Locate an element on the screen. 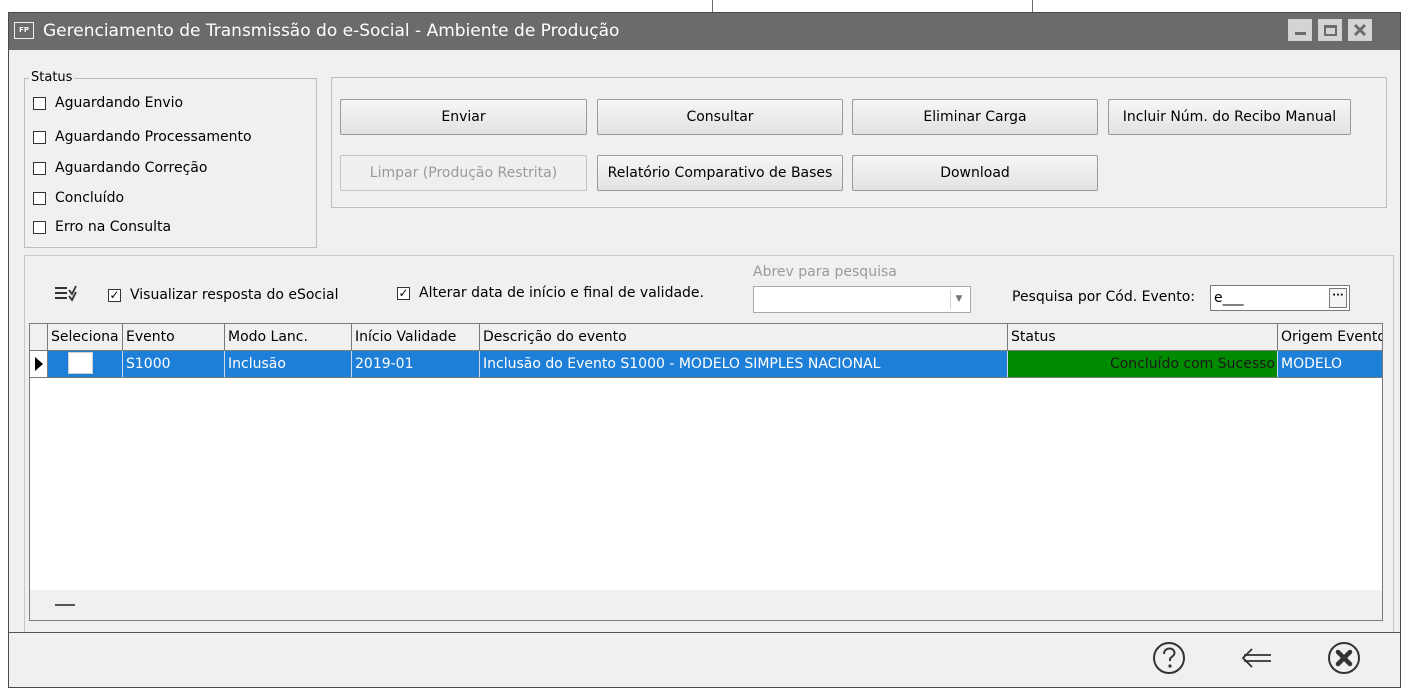 The width and height of the screenshot is (1410, 690). ellipsis-icon: ··· is located at coordinates (1338, 298).